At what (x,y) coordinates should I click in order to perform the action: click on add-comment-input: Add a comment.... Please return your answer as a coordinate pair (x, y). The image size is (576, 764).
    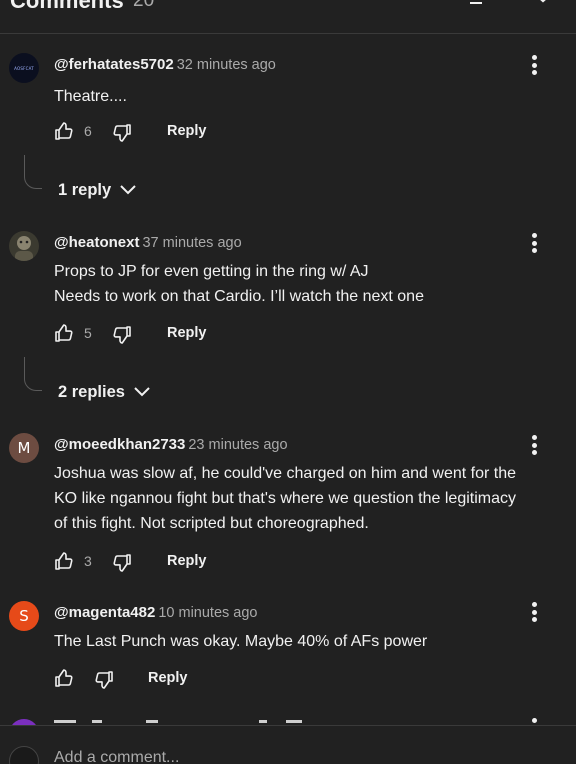
    Looking at the image, I should click on (116, 756).